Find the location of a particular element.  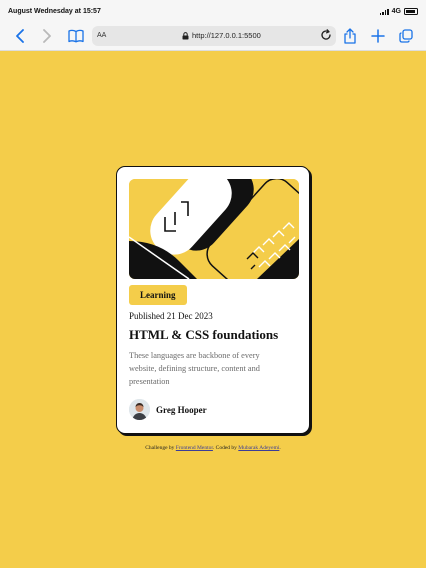

attribution-middle: . Coded by is located at coordinates (224, 448).